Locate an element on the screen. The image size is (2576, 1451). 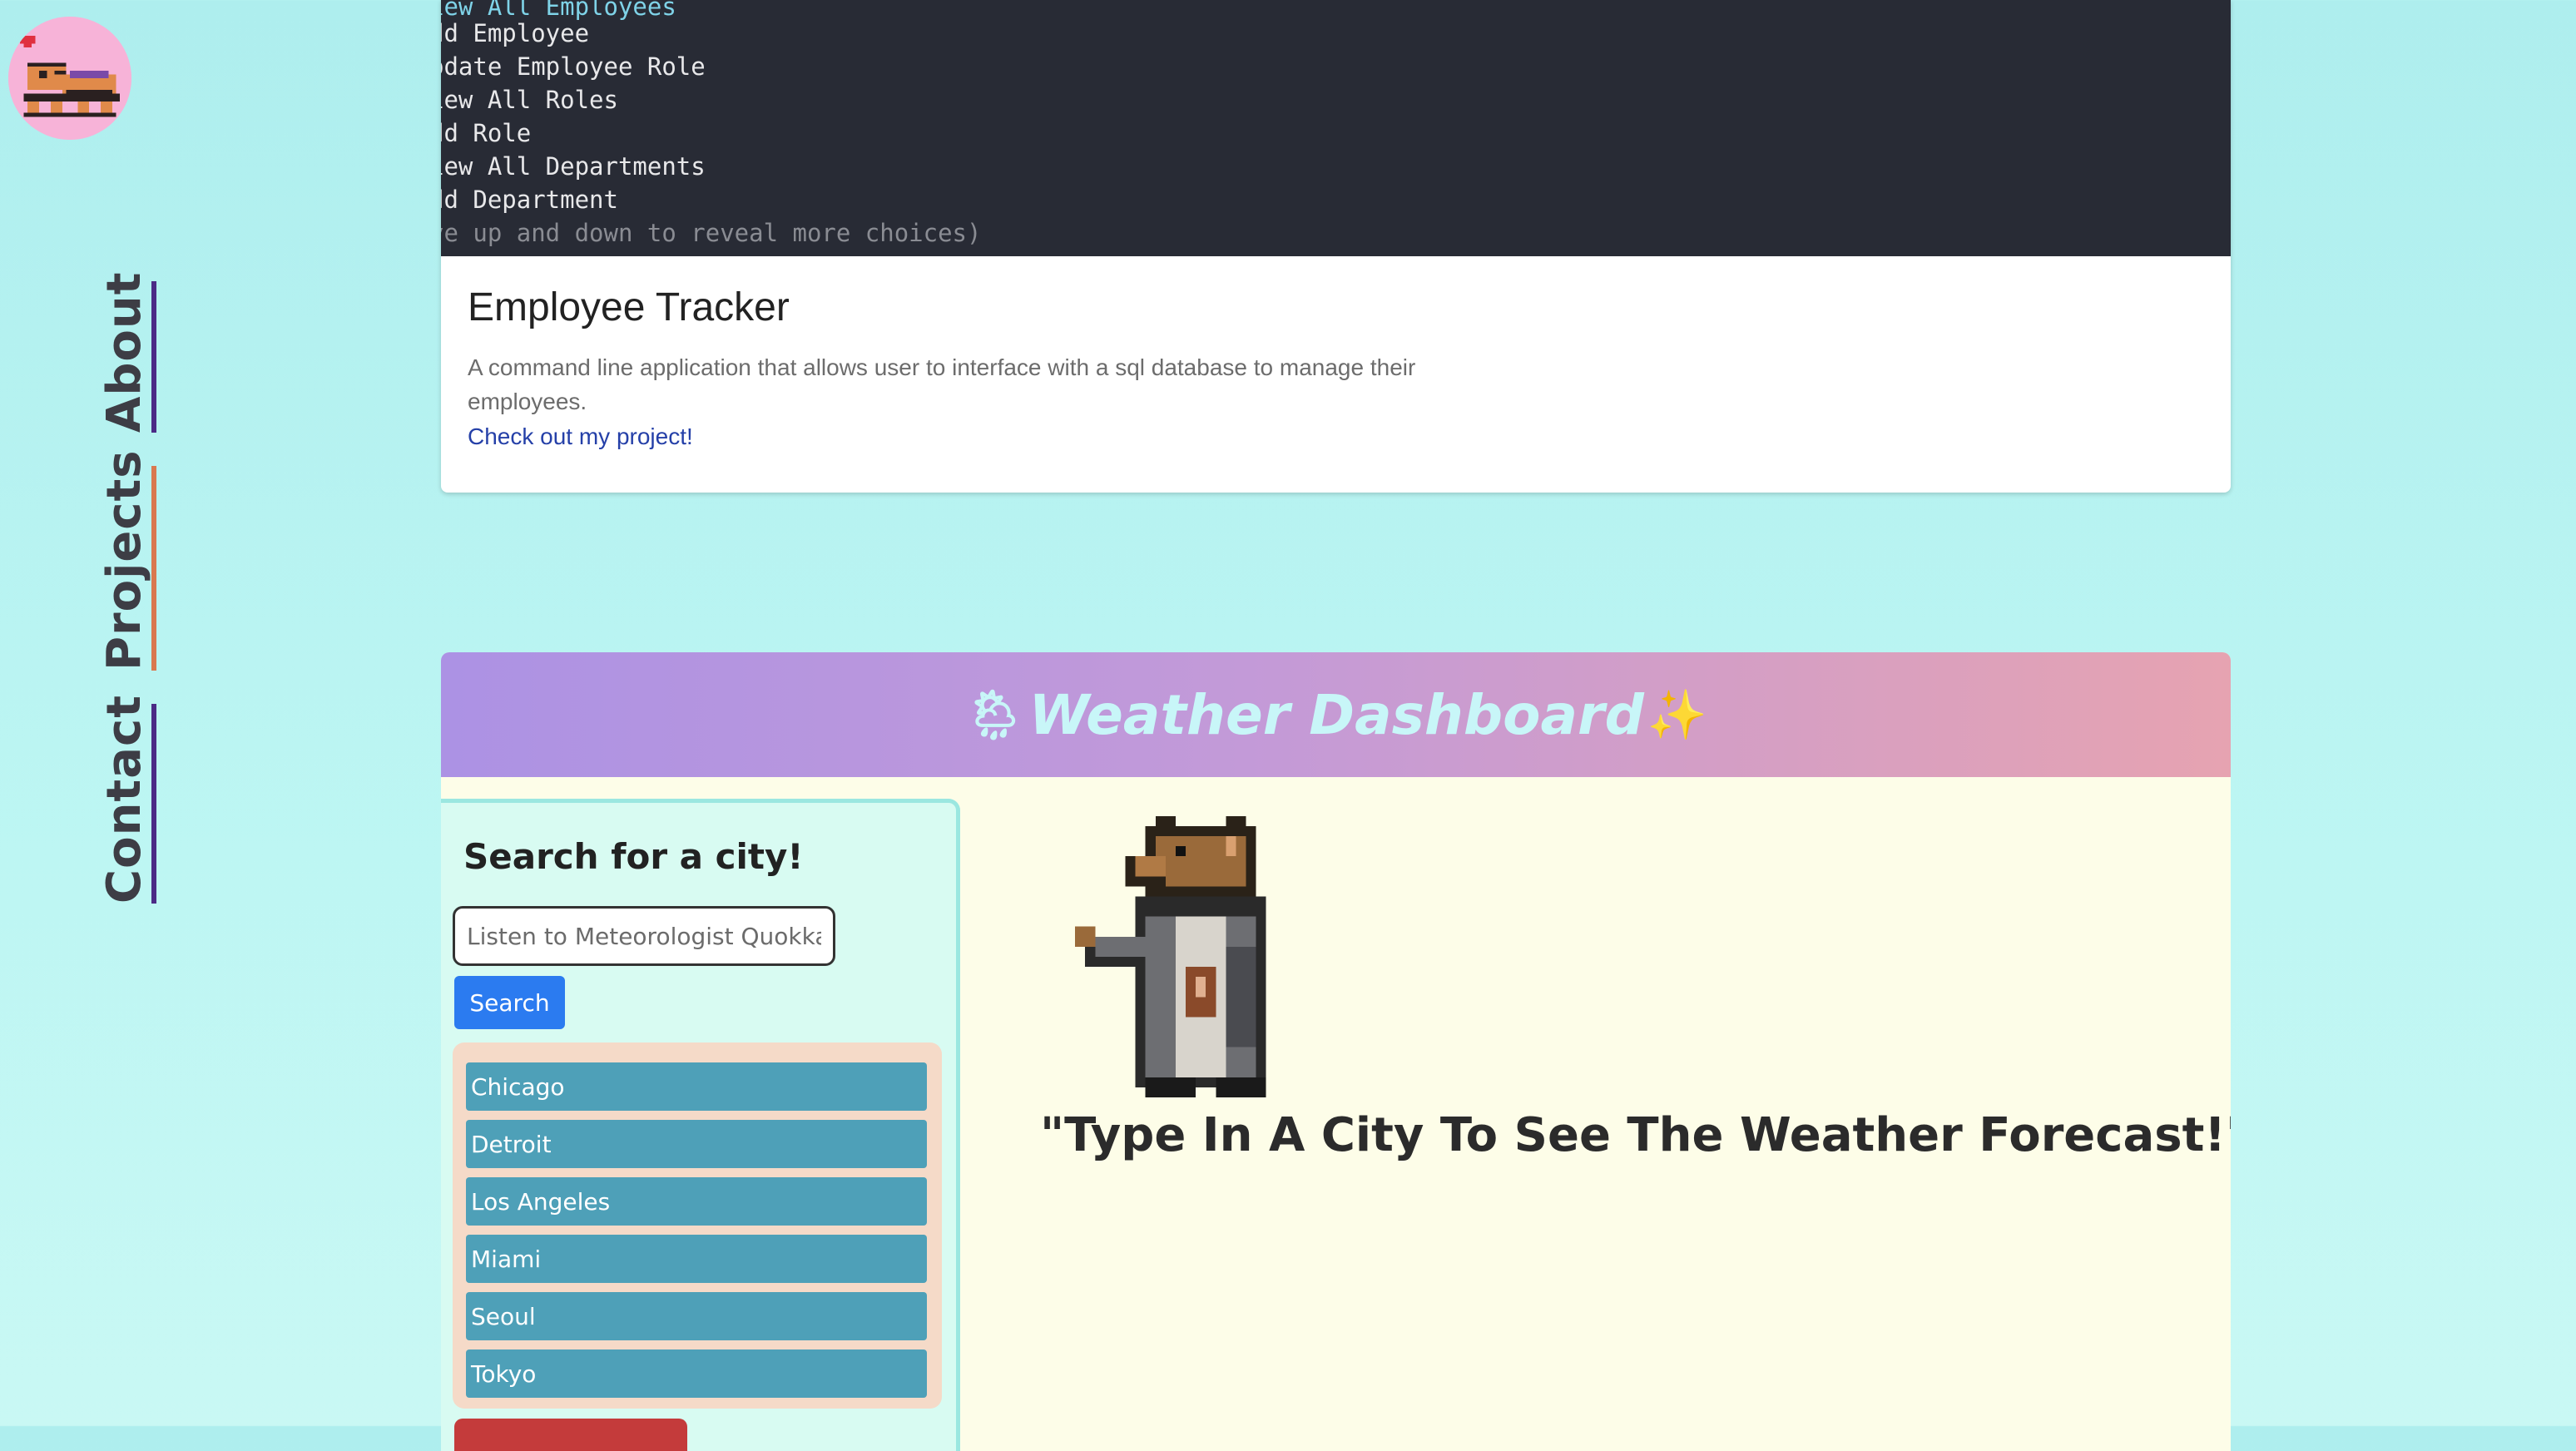
search-button: Search is located at coordinates (509, 1002).